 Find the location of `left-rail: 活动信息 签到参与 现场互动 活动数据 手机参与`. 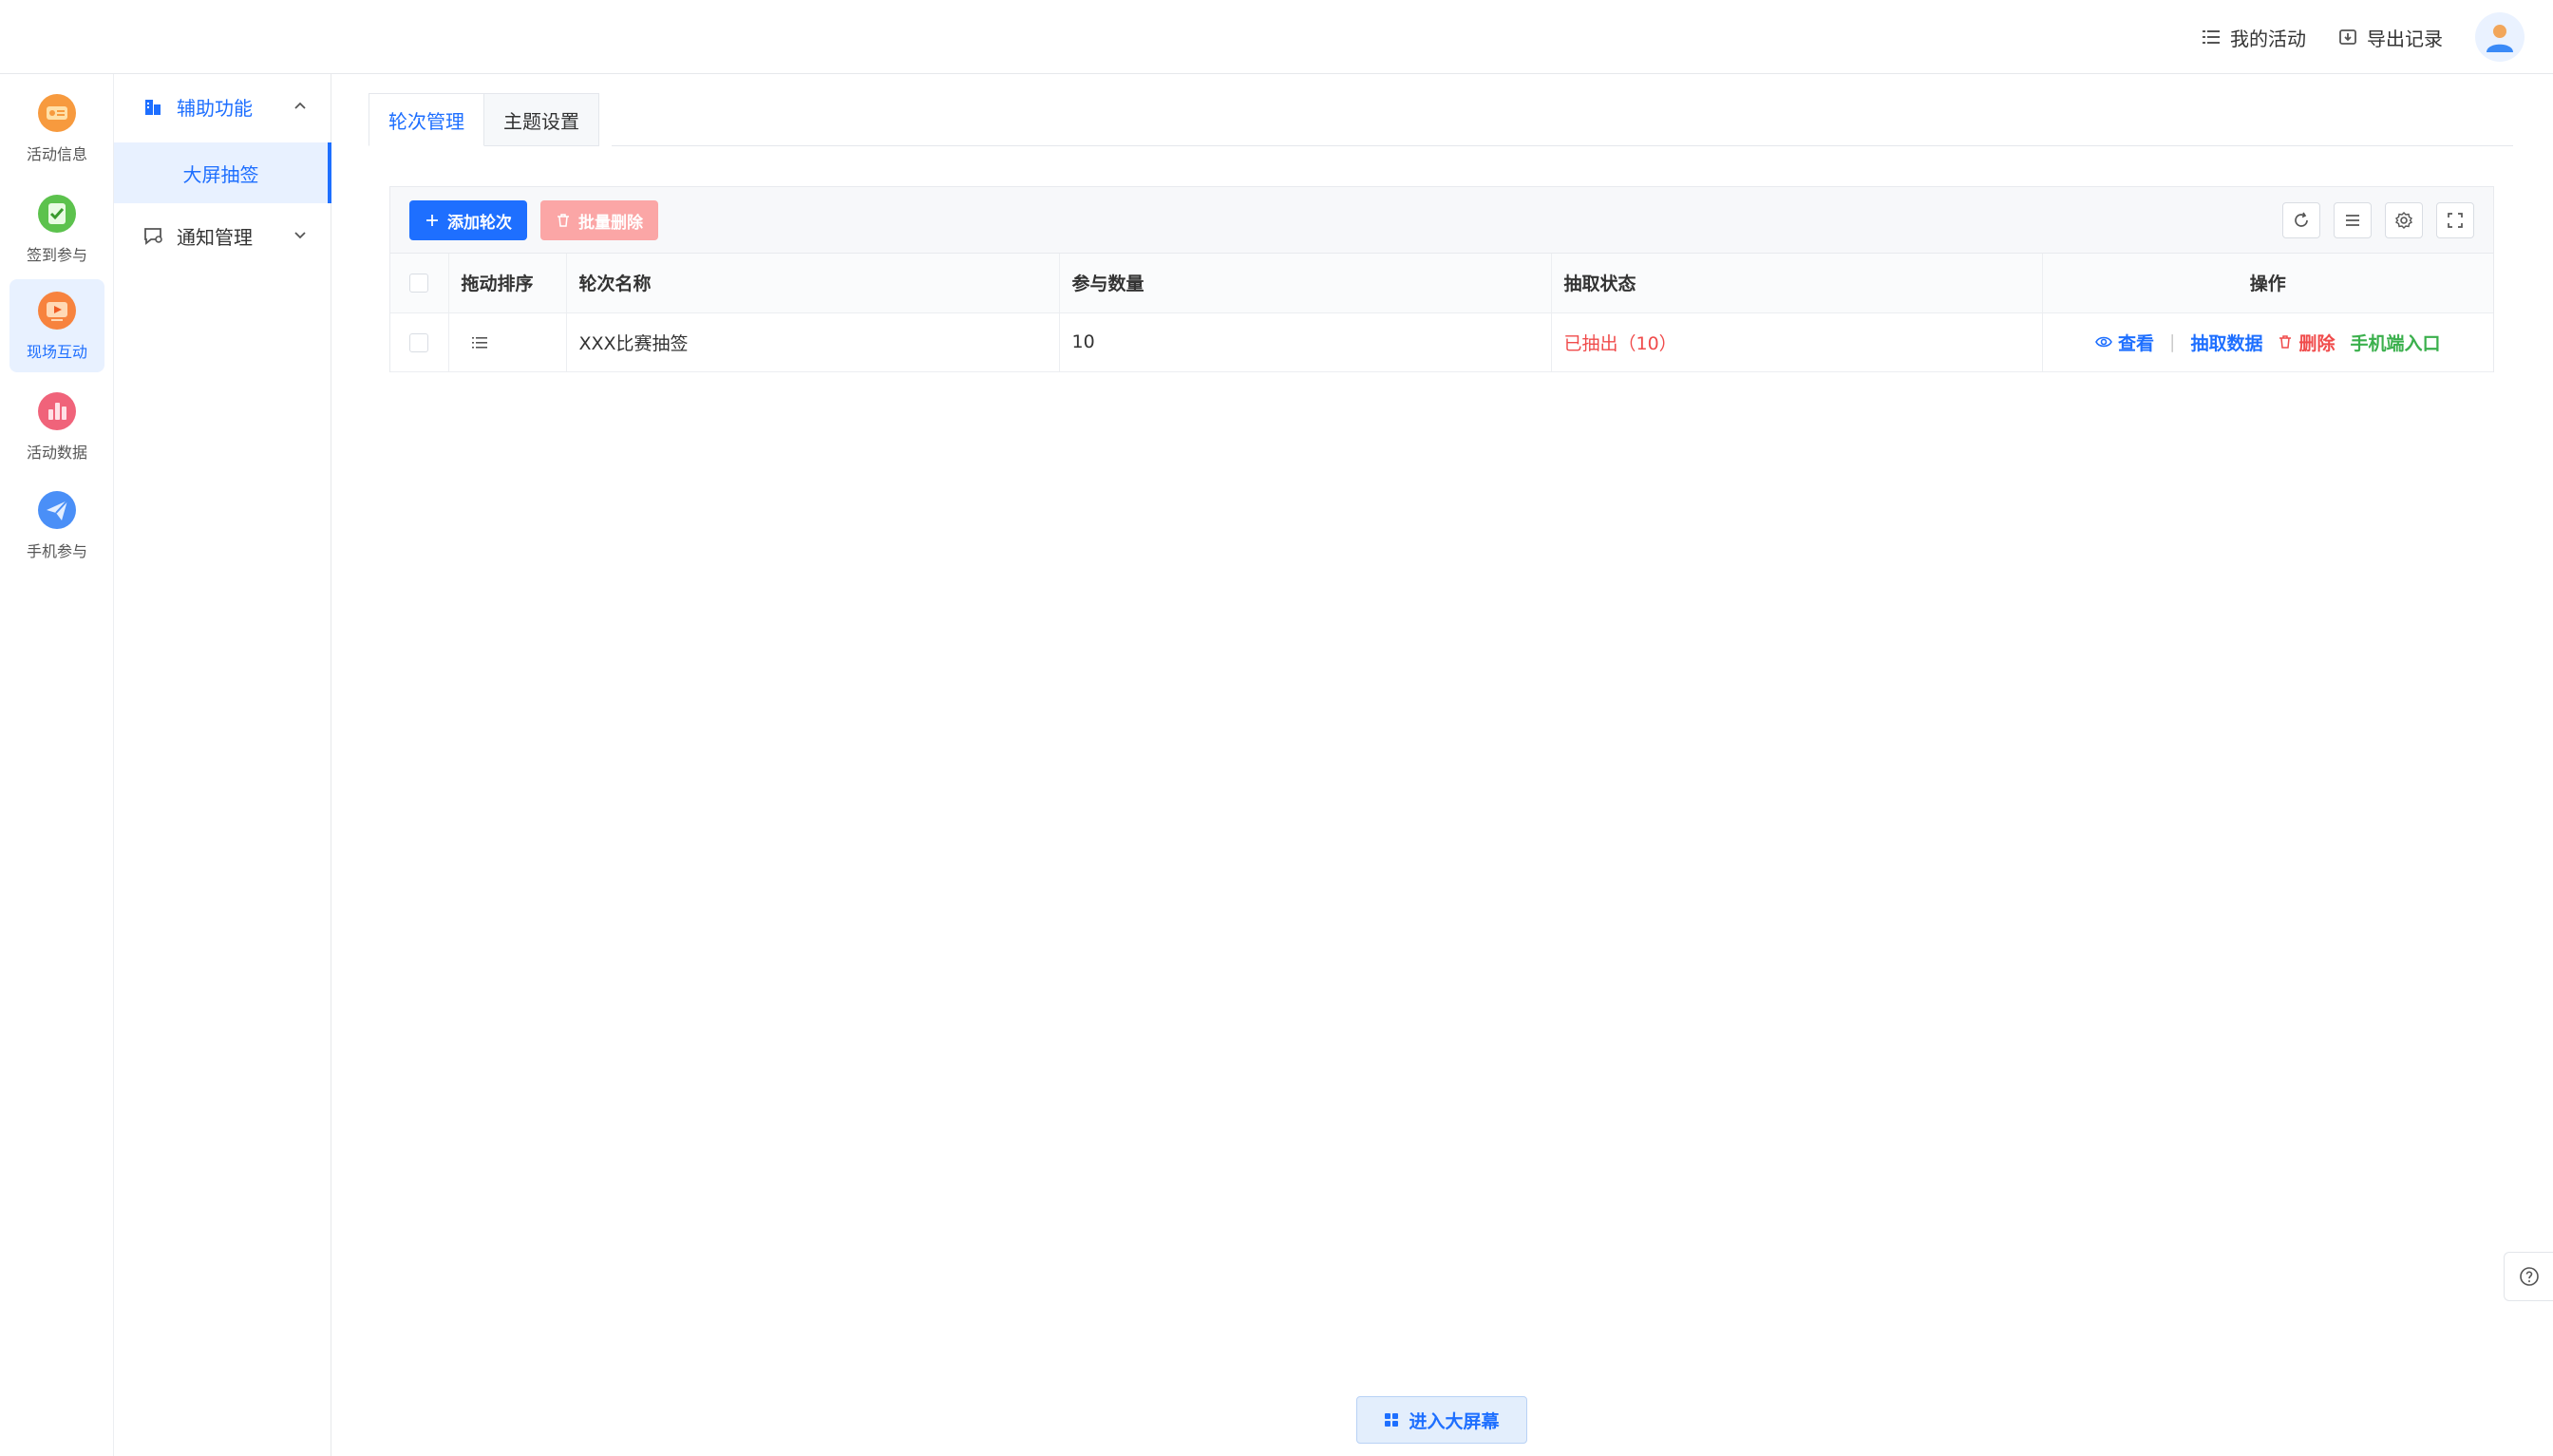

left-rail: 活动信息 签到参与 现场互动 活动数据 手机参与 is located at coordinates (57, 765).